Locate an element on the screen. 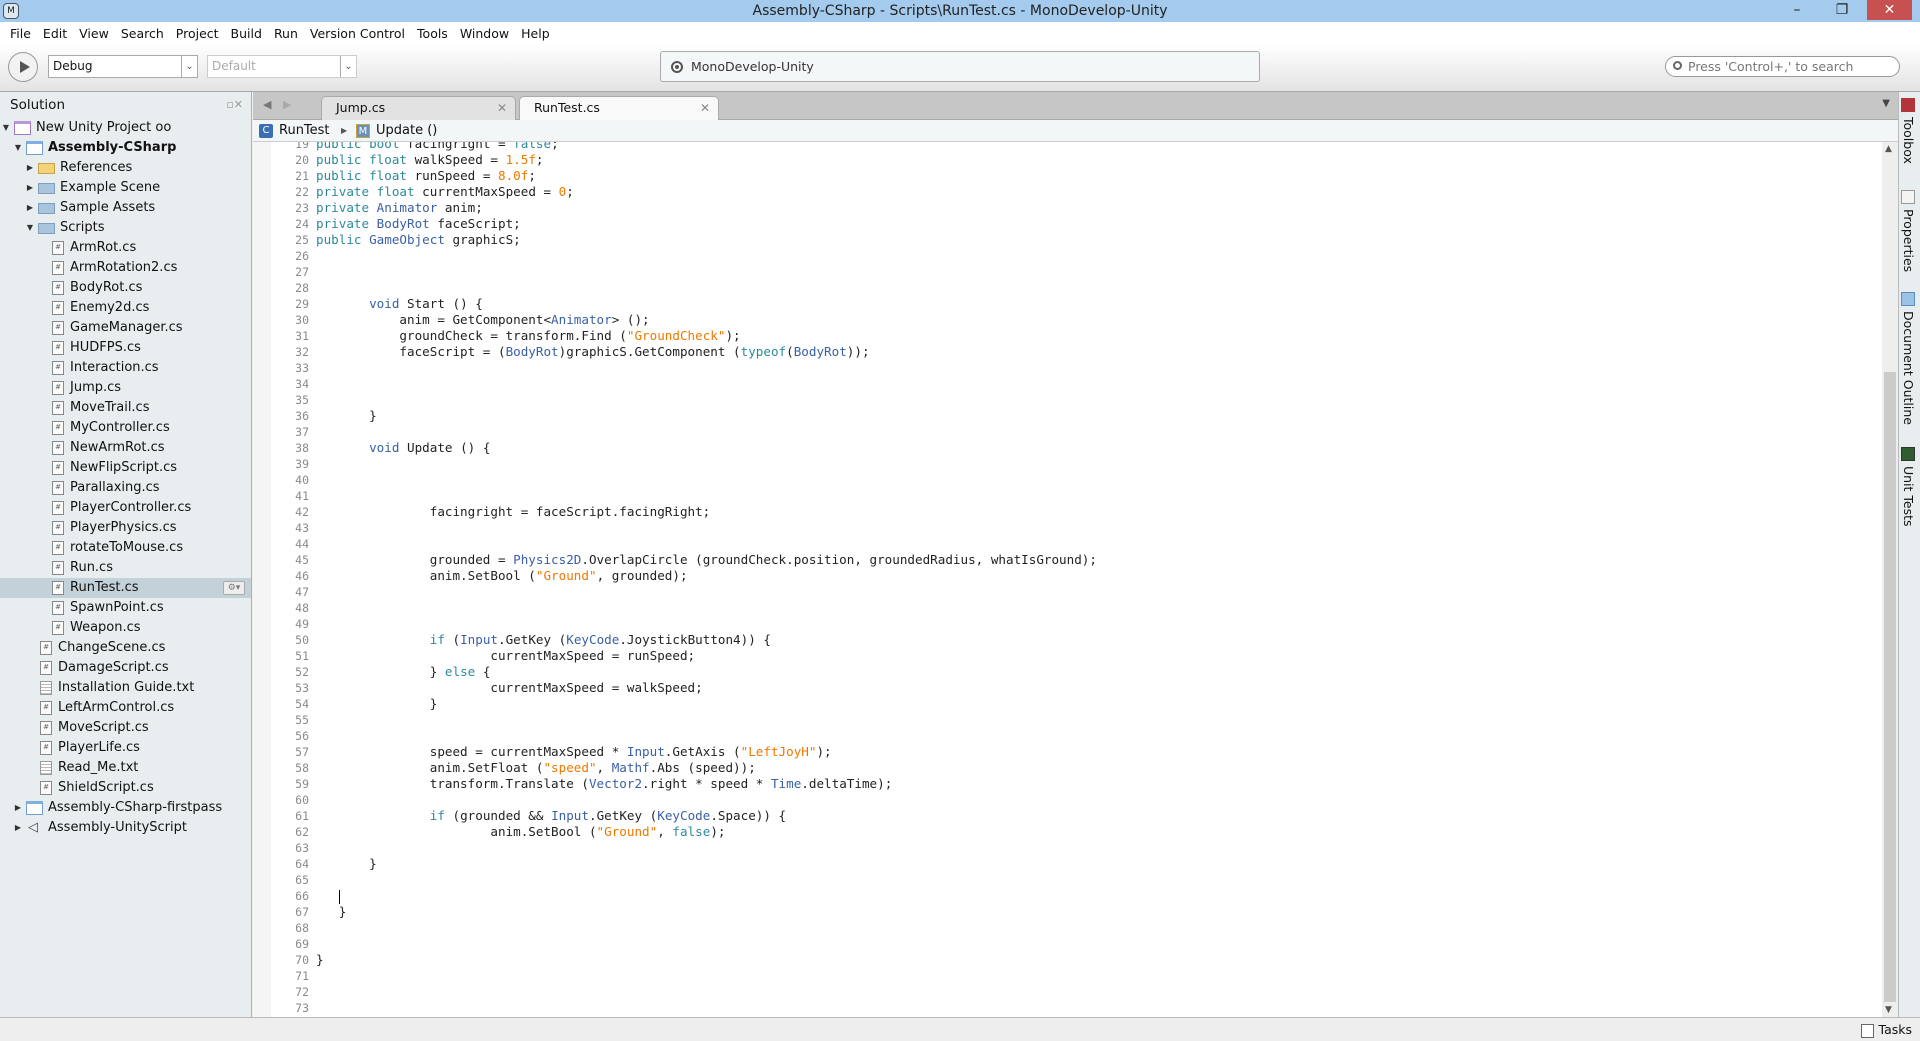 The width and height of the screenshot is (1920, 1041). tree-item: # Weapon.cs is located at coordinates (125, 628).